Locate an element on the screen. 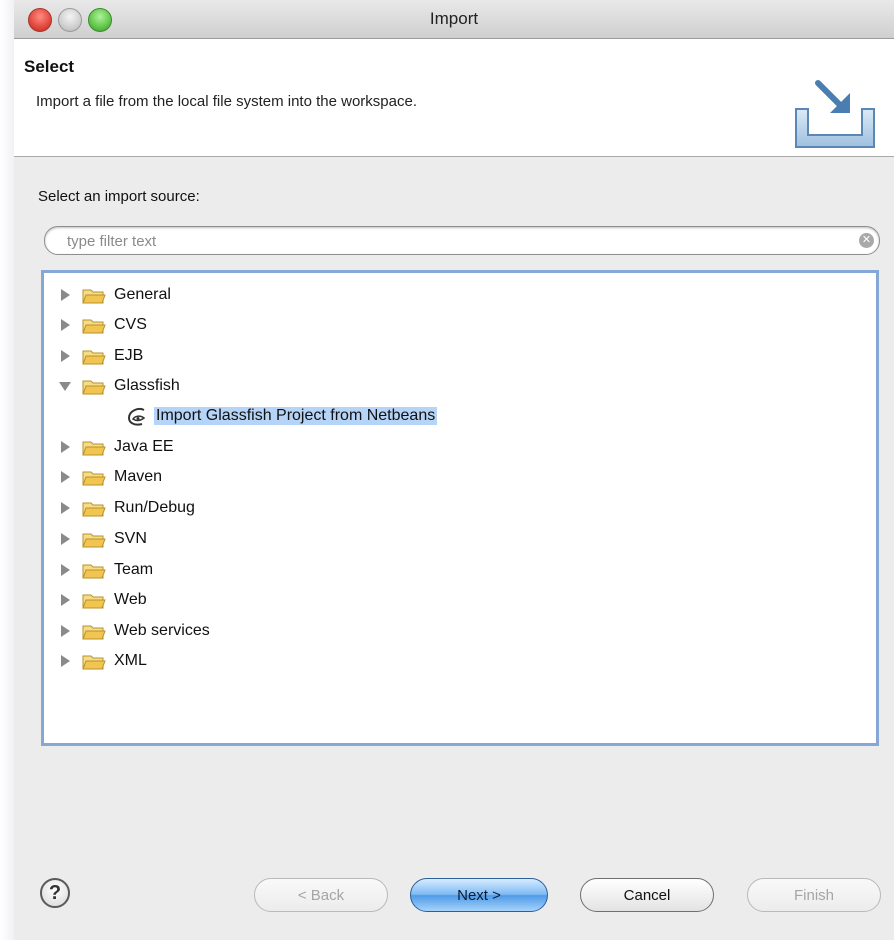 The height and width of the screenshot is (940, 894). tree-item-maven: Maven is located at coordinates (460, 477).